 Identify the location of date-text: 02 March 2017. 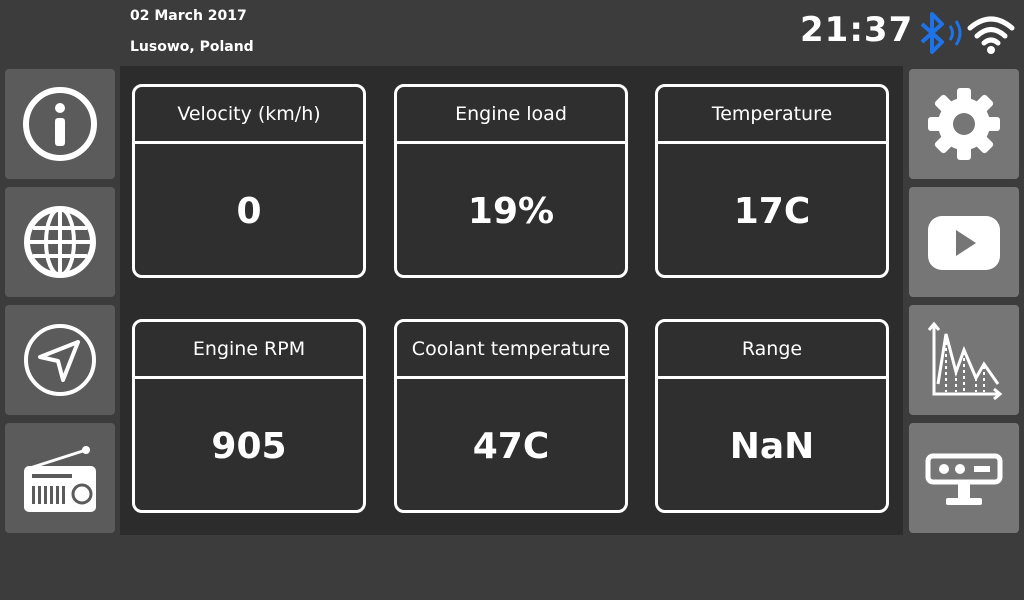
(188, 16).